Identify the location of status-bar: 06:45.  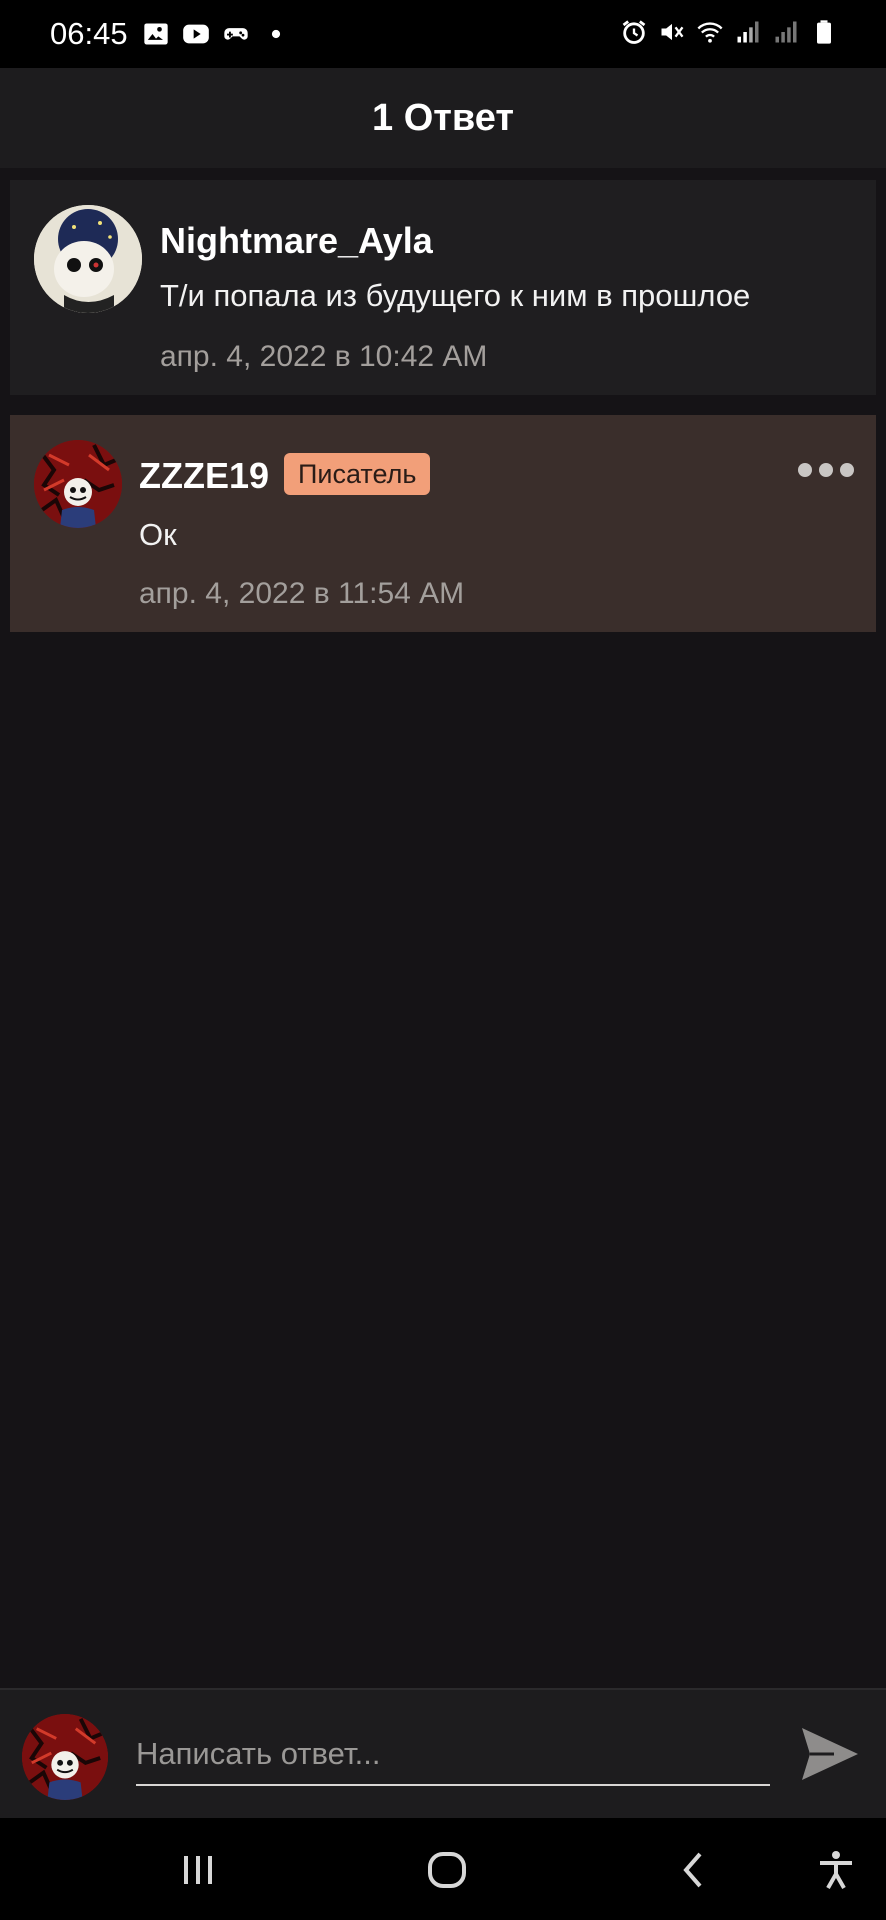
(443, 34).